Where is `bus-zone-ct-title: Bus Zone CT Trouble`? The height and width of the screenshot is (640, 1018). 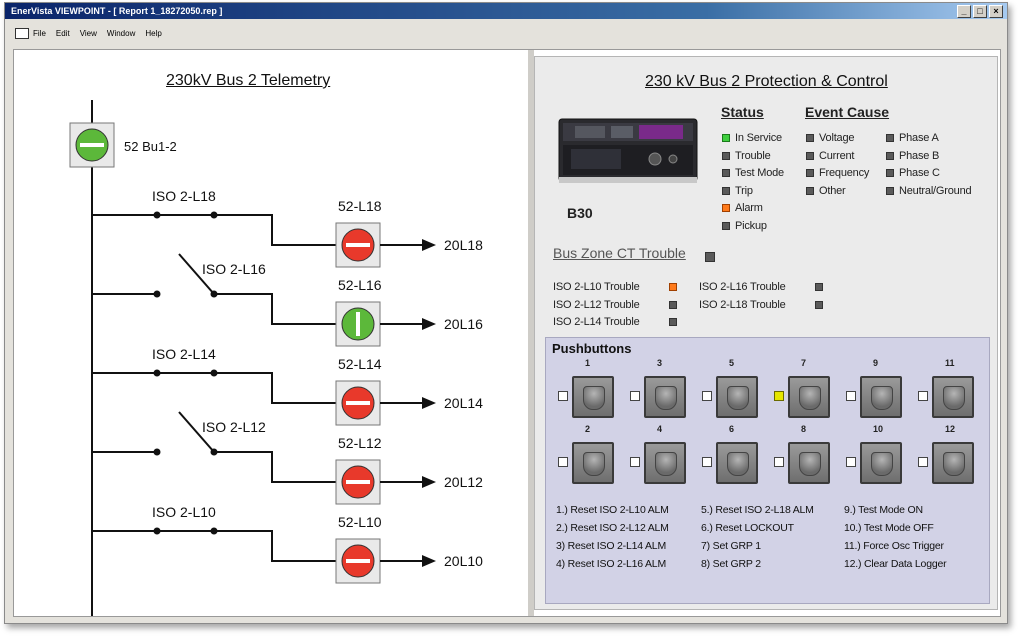 bus-zone-ct-title: Bus Zone CT Trouble is located at coordinates (619, 253).